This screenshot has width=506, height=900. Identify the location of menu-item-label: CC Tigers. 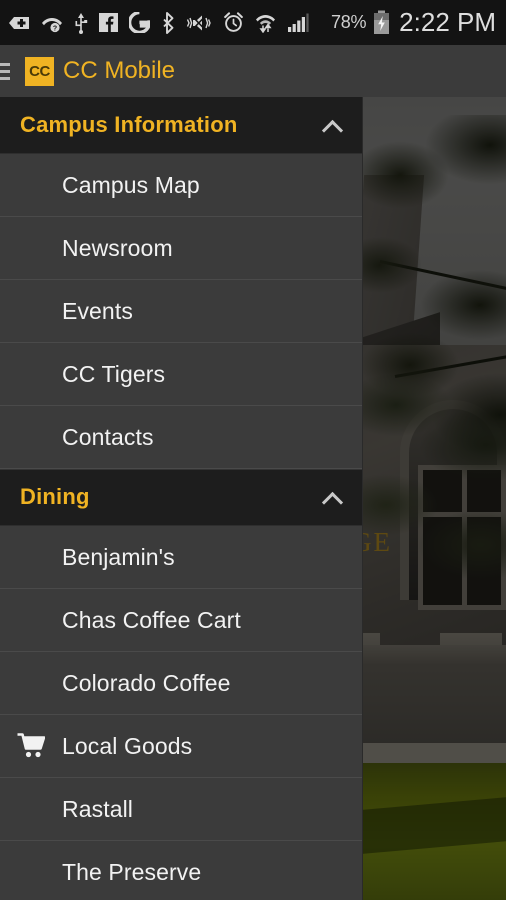
(114, 373).